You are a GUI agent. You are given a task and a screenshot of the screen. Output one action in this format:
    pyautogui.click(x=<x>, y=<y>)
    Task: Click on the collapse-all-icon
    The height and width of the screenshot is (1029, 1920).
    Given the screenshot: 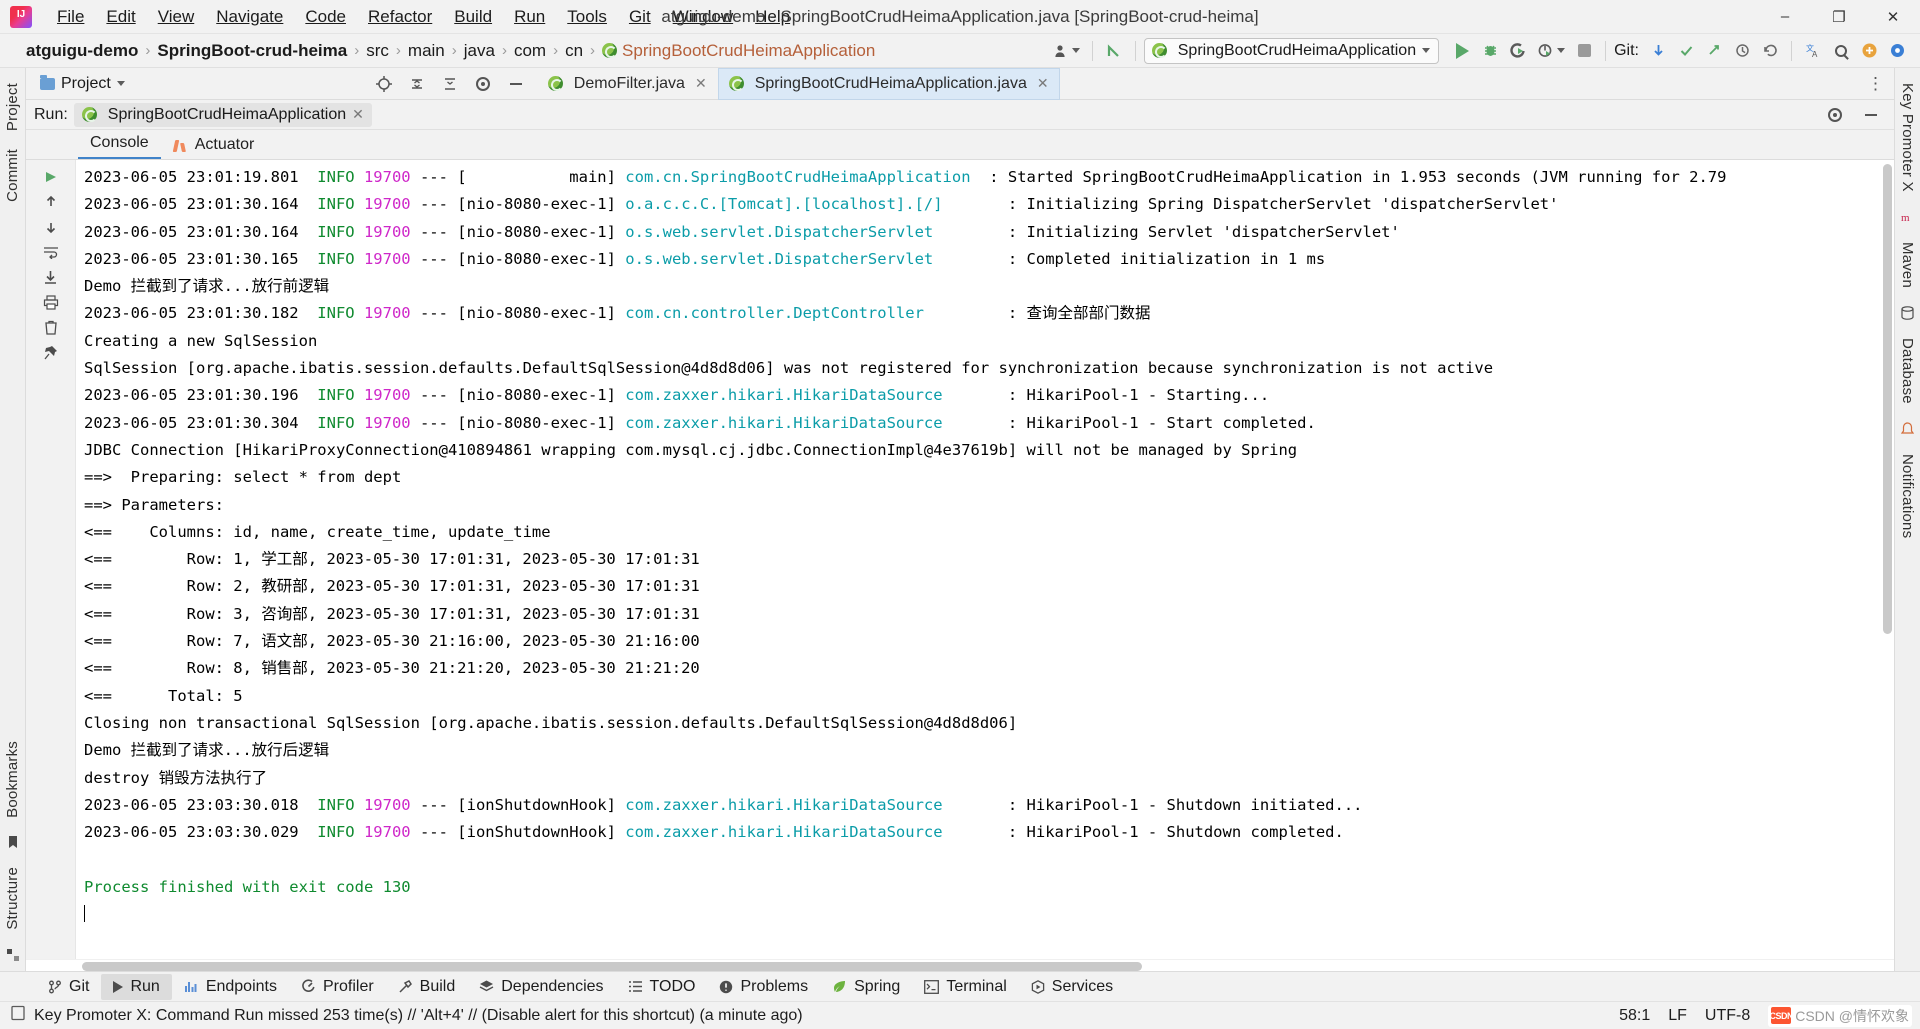 What is the action you would take?
    pyautogui.click(x=417, y=84)
    